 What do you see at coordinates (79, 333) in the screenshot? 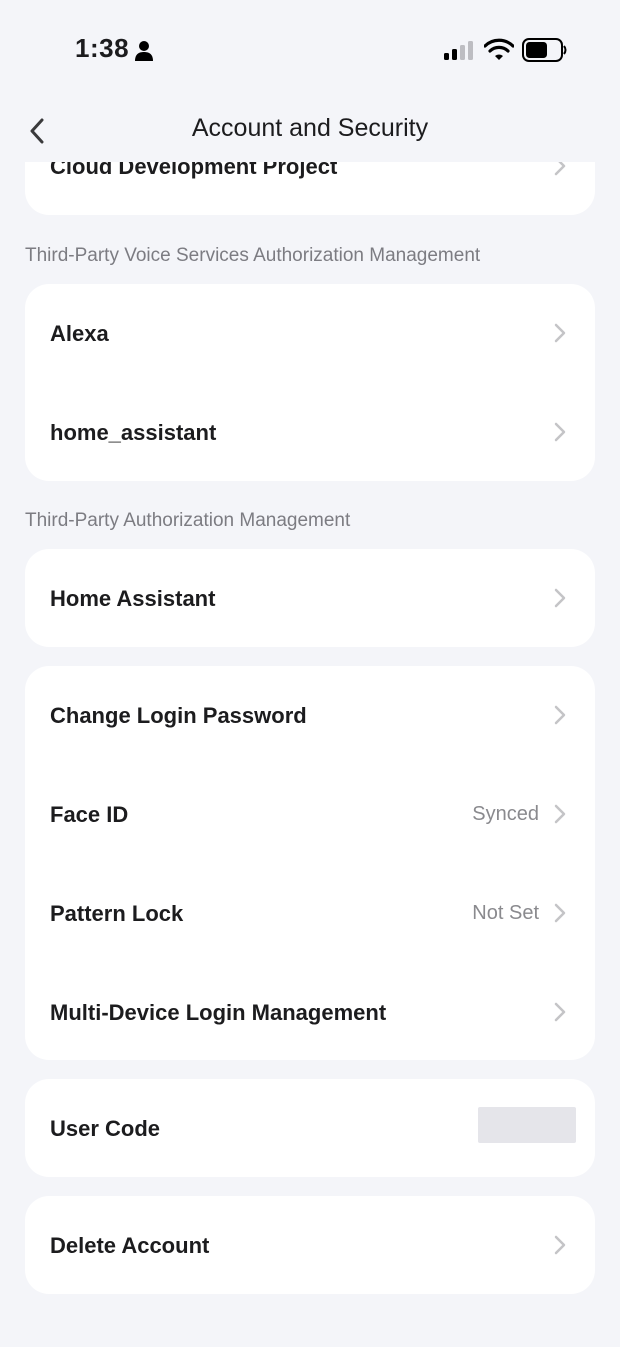
I see `row-label: Alexa` at bounding box center [79, 333].